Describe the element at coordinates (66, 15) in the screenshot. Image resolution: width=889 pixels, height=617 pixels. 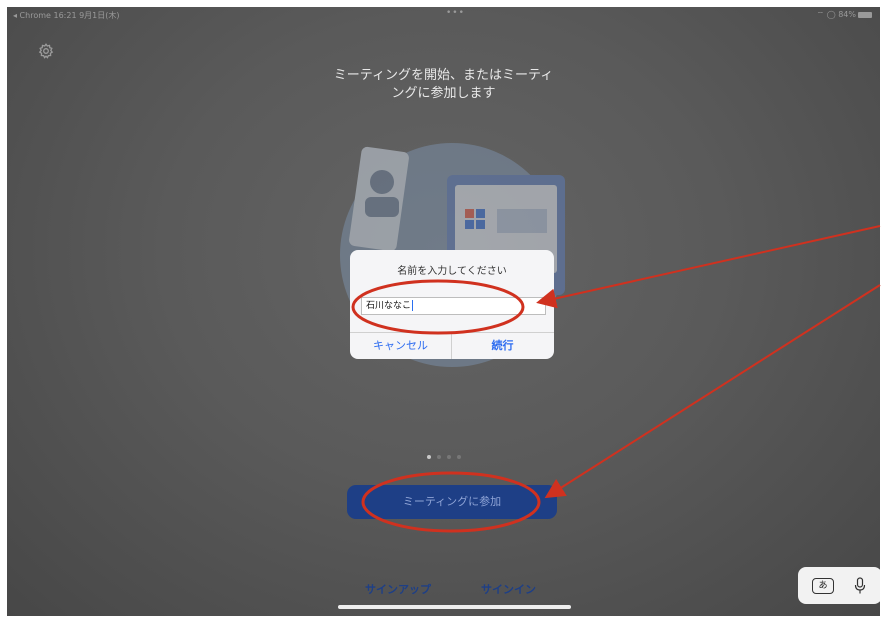
I see `status-back-to-chrome: ◂ Chrome 16:21 9月1日(木)` at that location.